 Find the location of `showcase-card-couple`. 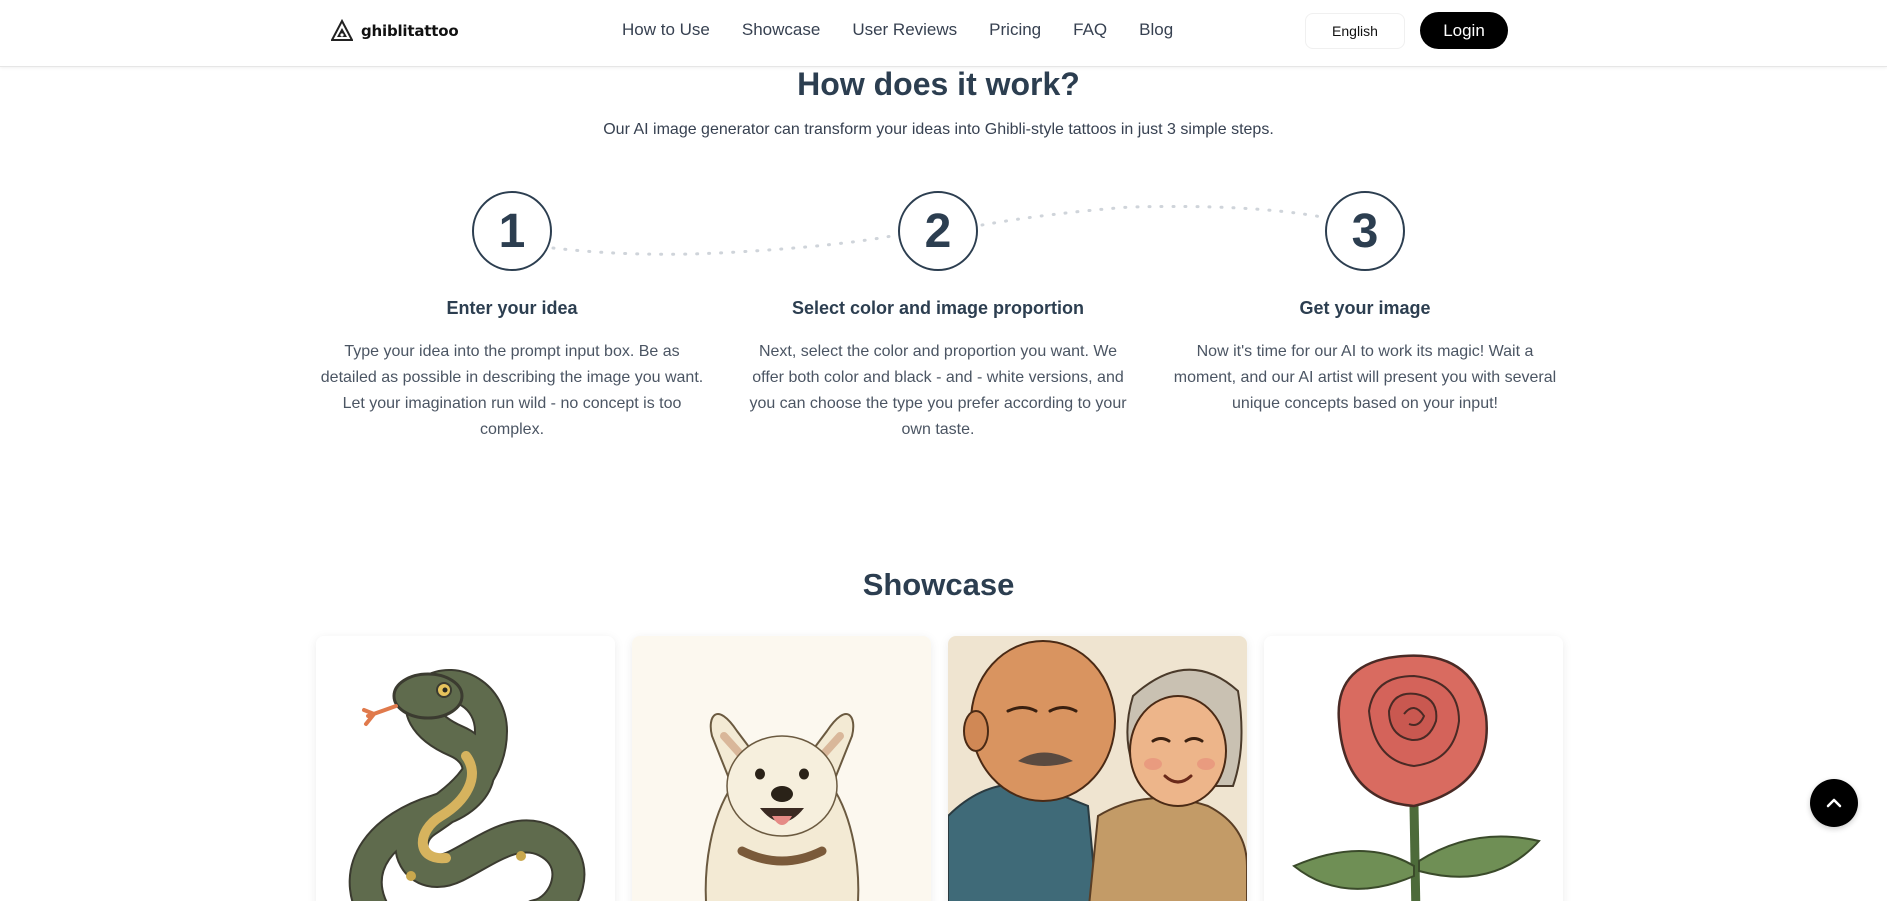

showcase-card-couple is located at coordinates (1097, 768).